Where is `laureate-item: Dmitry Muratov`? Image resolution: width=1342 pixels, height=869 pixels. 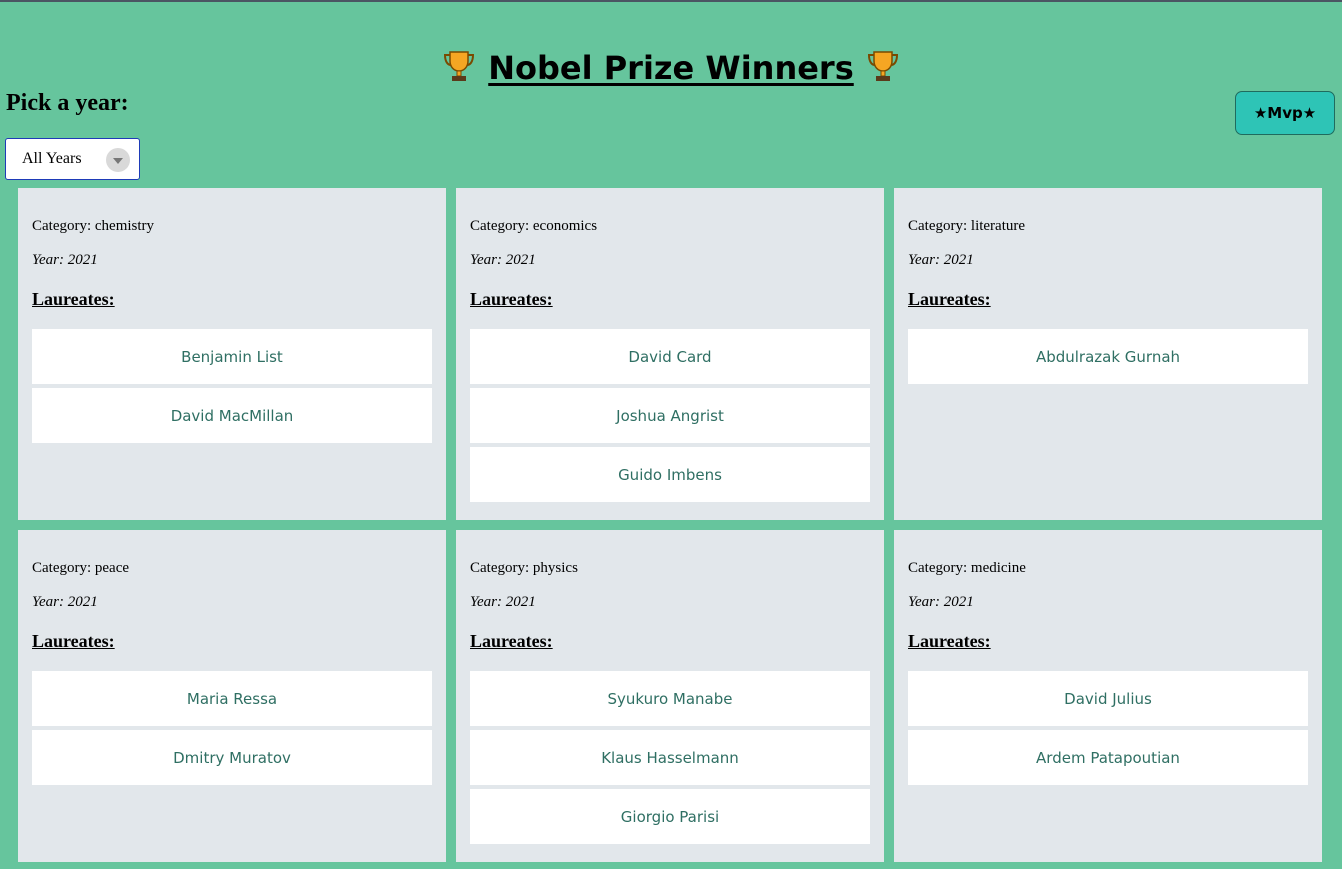 laureate-item: Dmitry Muratov is located at coordinates (232, 757).